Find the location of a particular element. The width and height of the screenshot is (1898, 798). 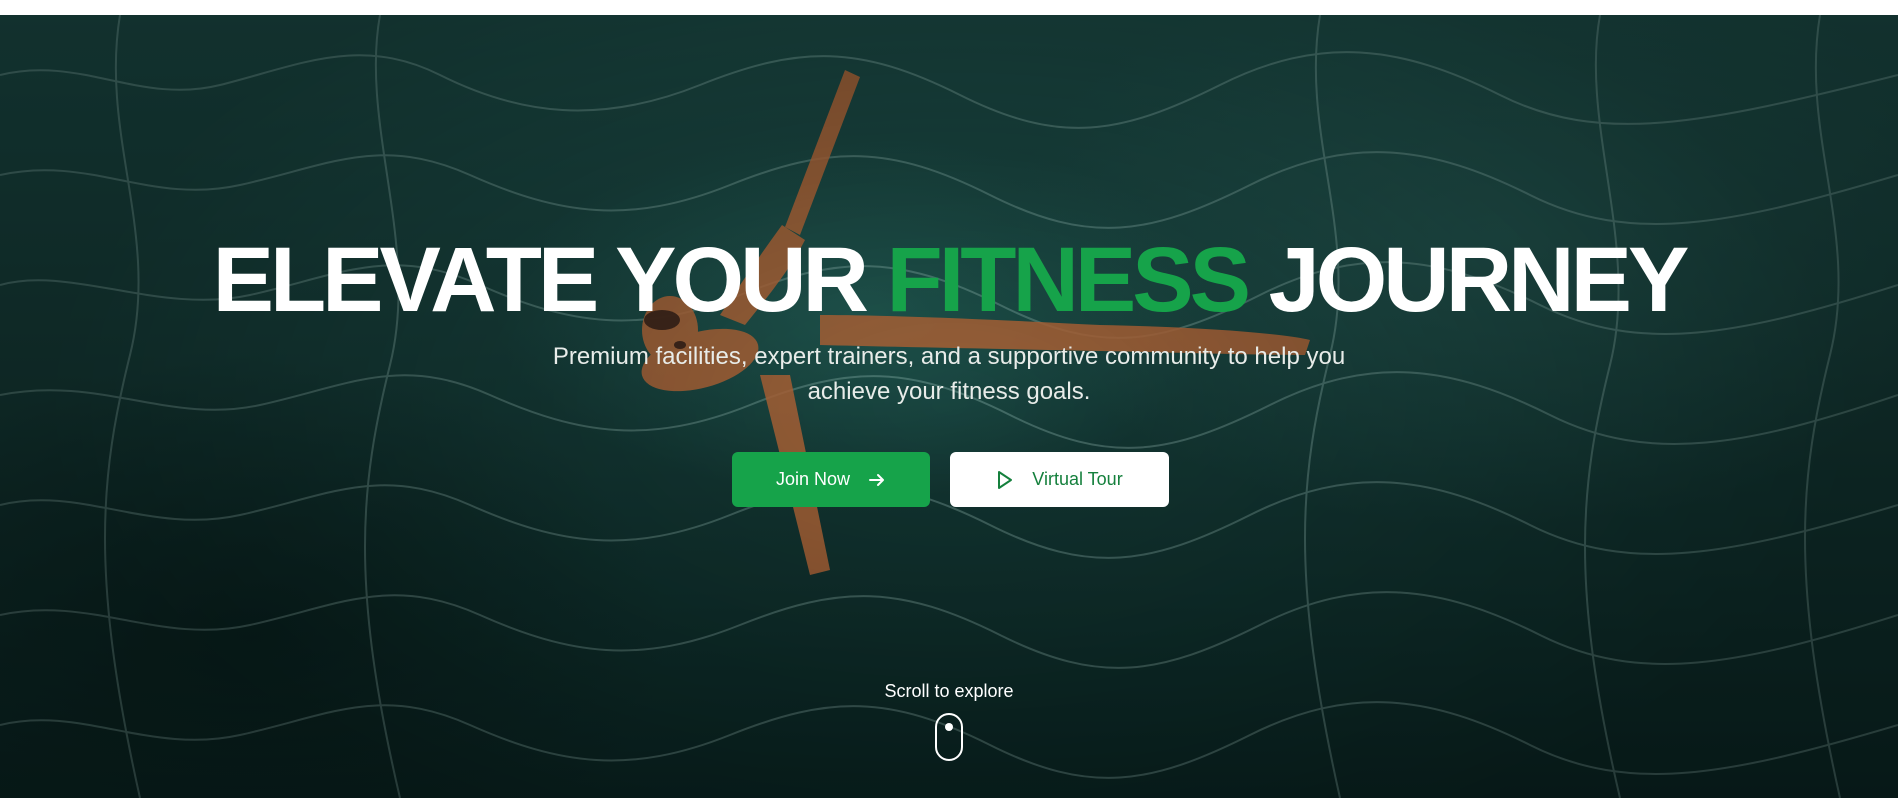

headline-accent-word: FITNESS is located at coordinates (1068, 280).